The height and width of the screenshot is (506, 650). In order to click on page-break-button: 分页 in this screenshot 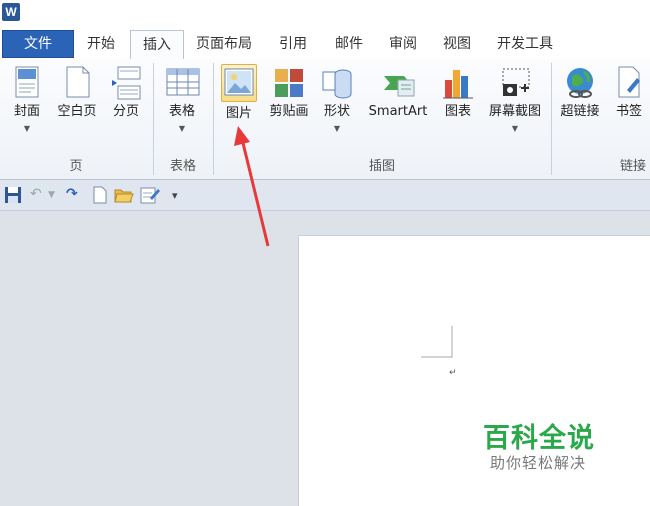, I will do `click(126, 90)`.